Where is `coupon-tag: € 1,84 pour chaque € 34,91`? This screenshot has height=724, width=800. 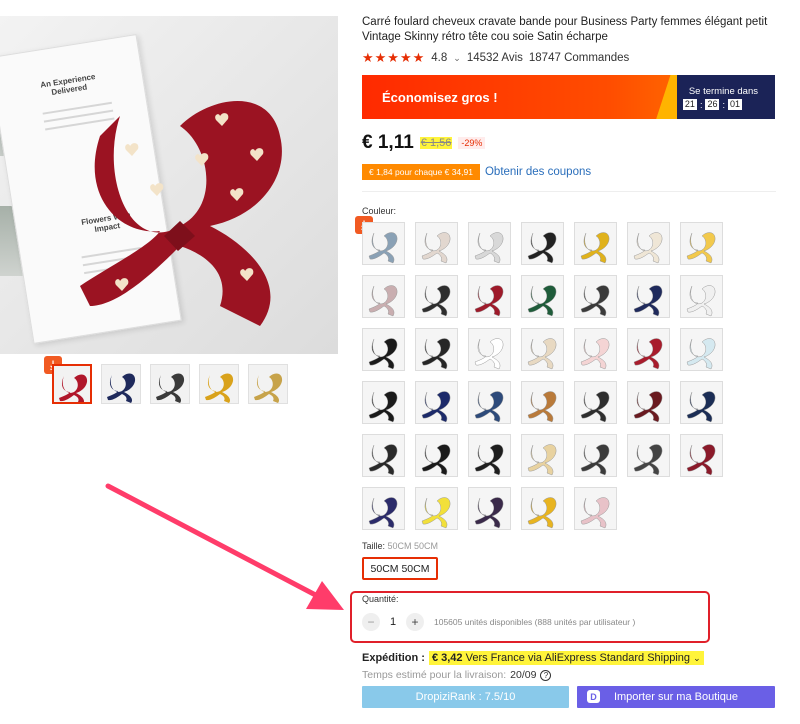
coupon-tag: € 1,84 pour chaque € 34,91 is located at coordinates (421, 172).